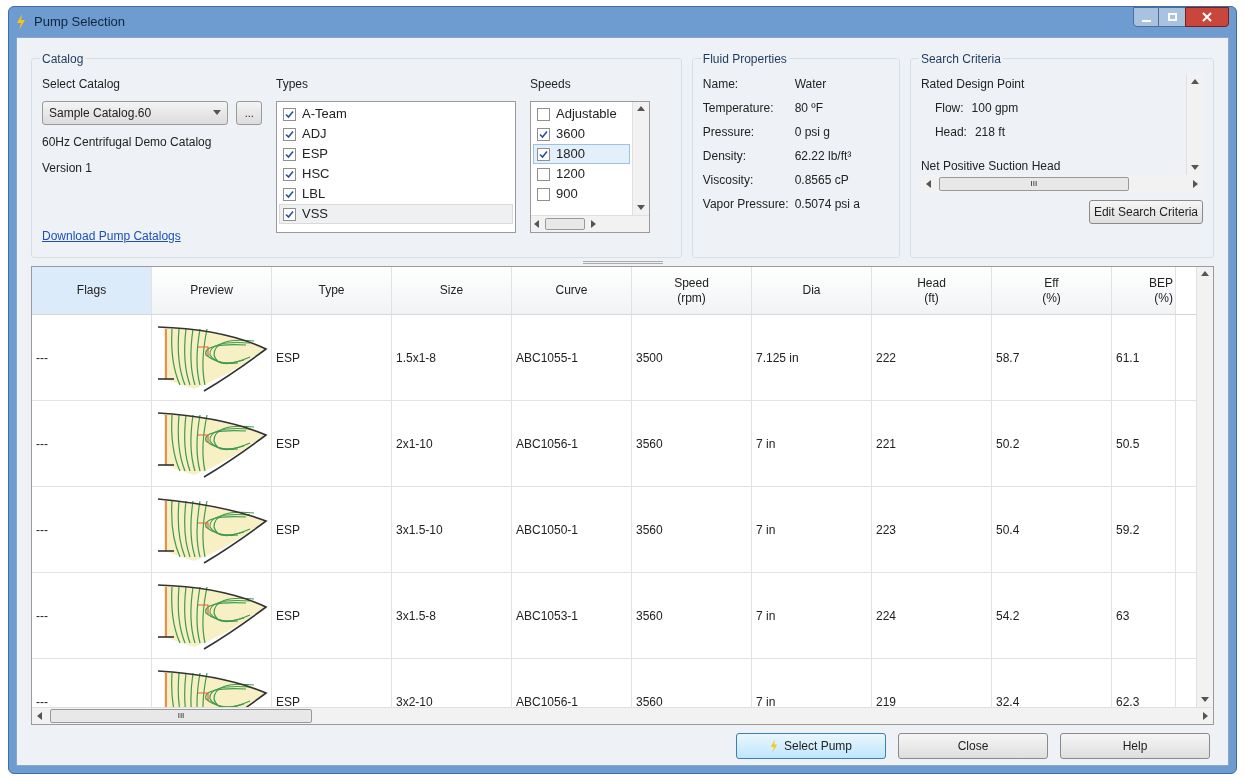 The image size is (1245, 782). What do you see at coordinates (152, 236) in the screenshot?
I see `download-link: Download Pump Catalogs` at bounding box center [152, 236].